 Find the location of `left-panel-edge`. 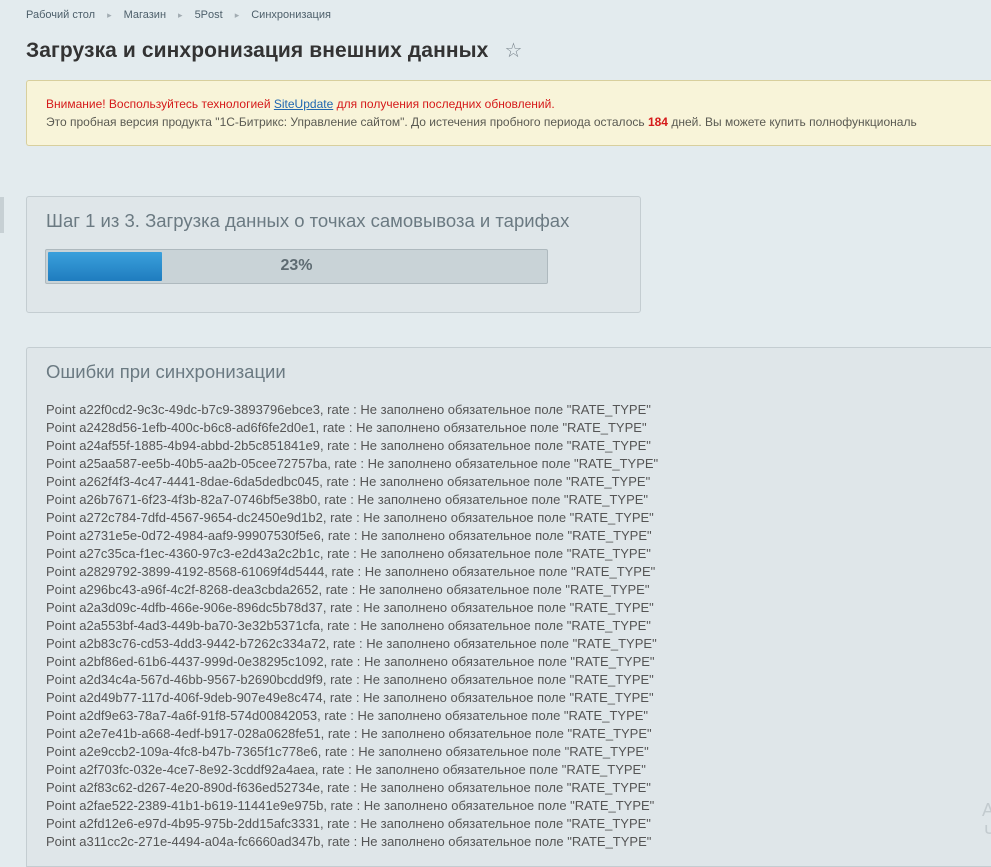

left-panel-edge is located at coordinates (2, 215).